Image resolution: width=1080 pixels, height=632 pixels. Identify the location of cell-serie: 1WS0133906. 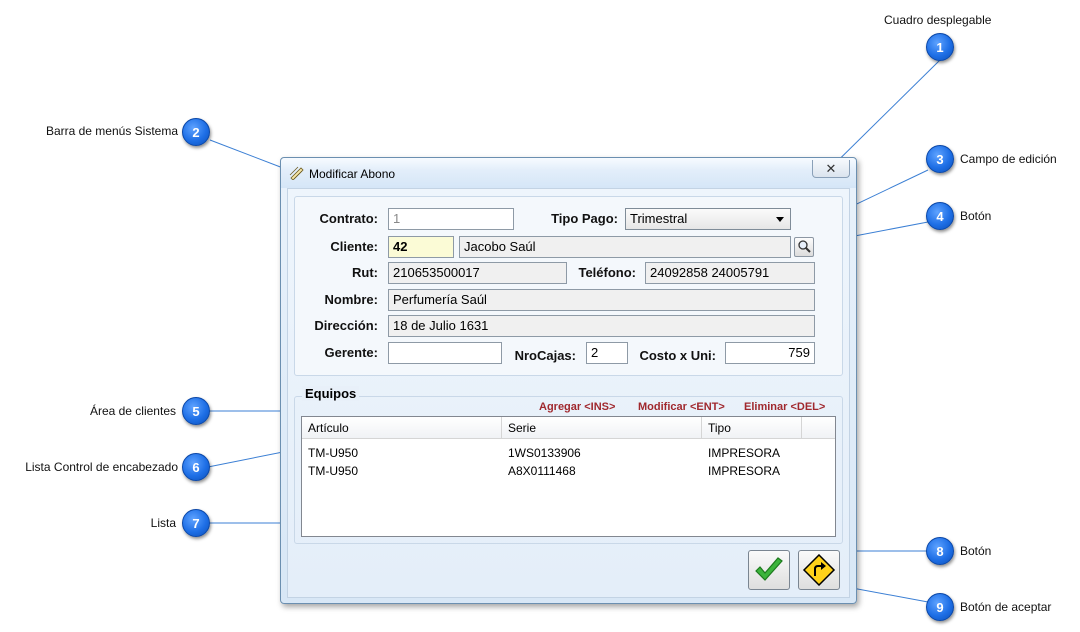
(544, 453).